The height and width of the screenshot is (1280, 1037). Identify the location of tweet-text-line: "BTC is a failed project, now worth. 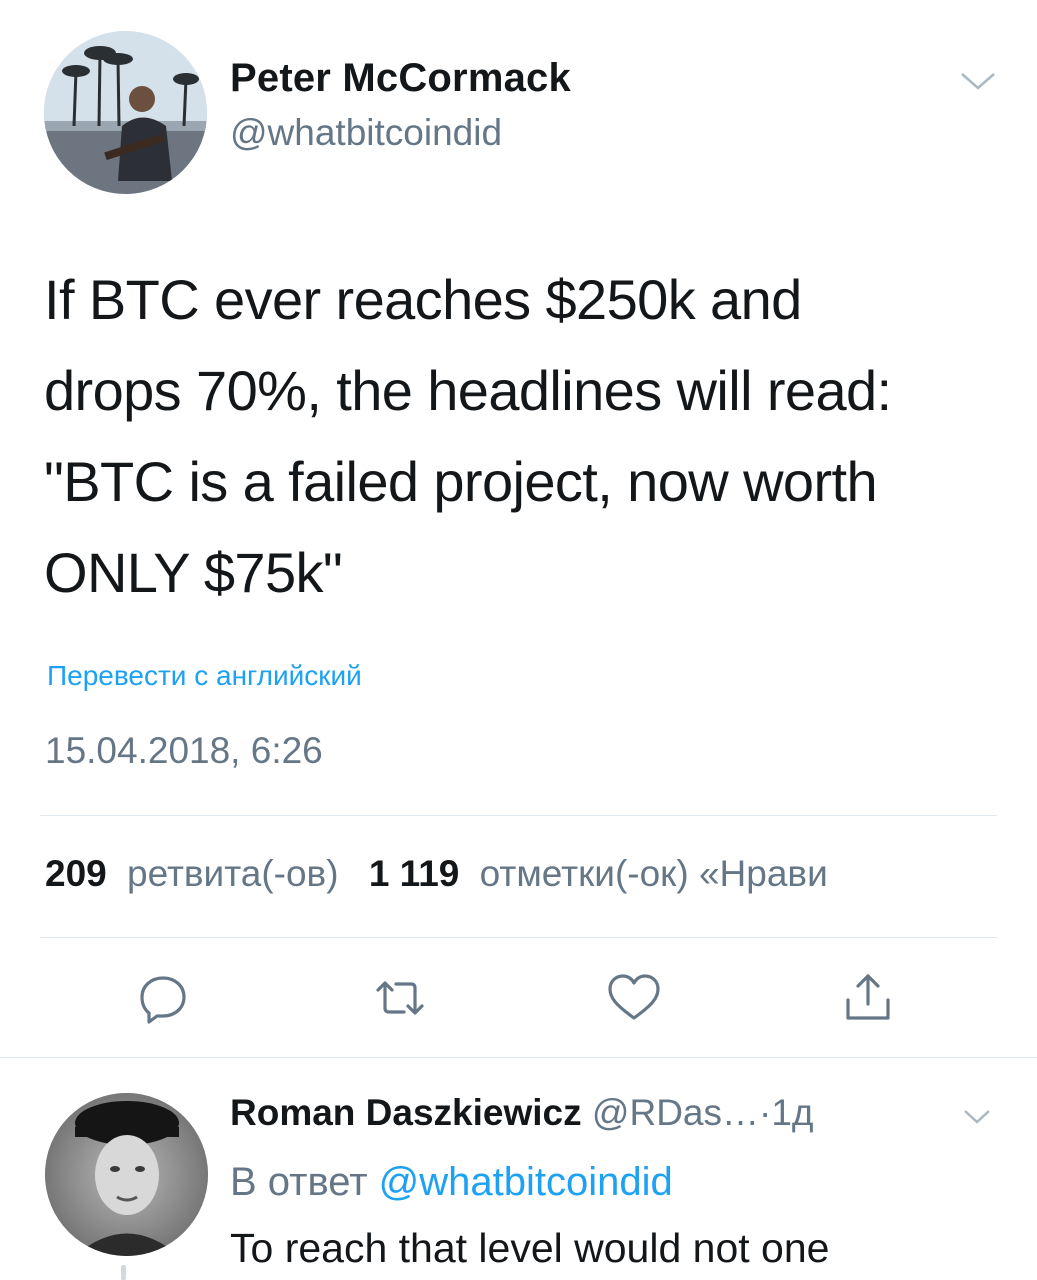
(461, 481).